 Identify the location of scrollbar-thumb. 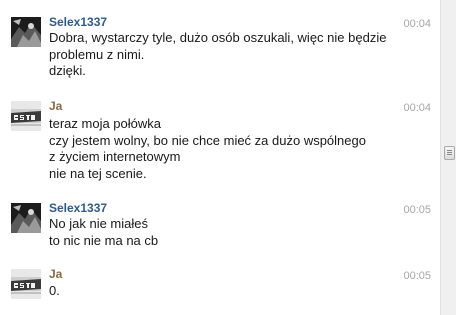
(449, 153).